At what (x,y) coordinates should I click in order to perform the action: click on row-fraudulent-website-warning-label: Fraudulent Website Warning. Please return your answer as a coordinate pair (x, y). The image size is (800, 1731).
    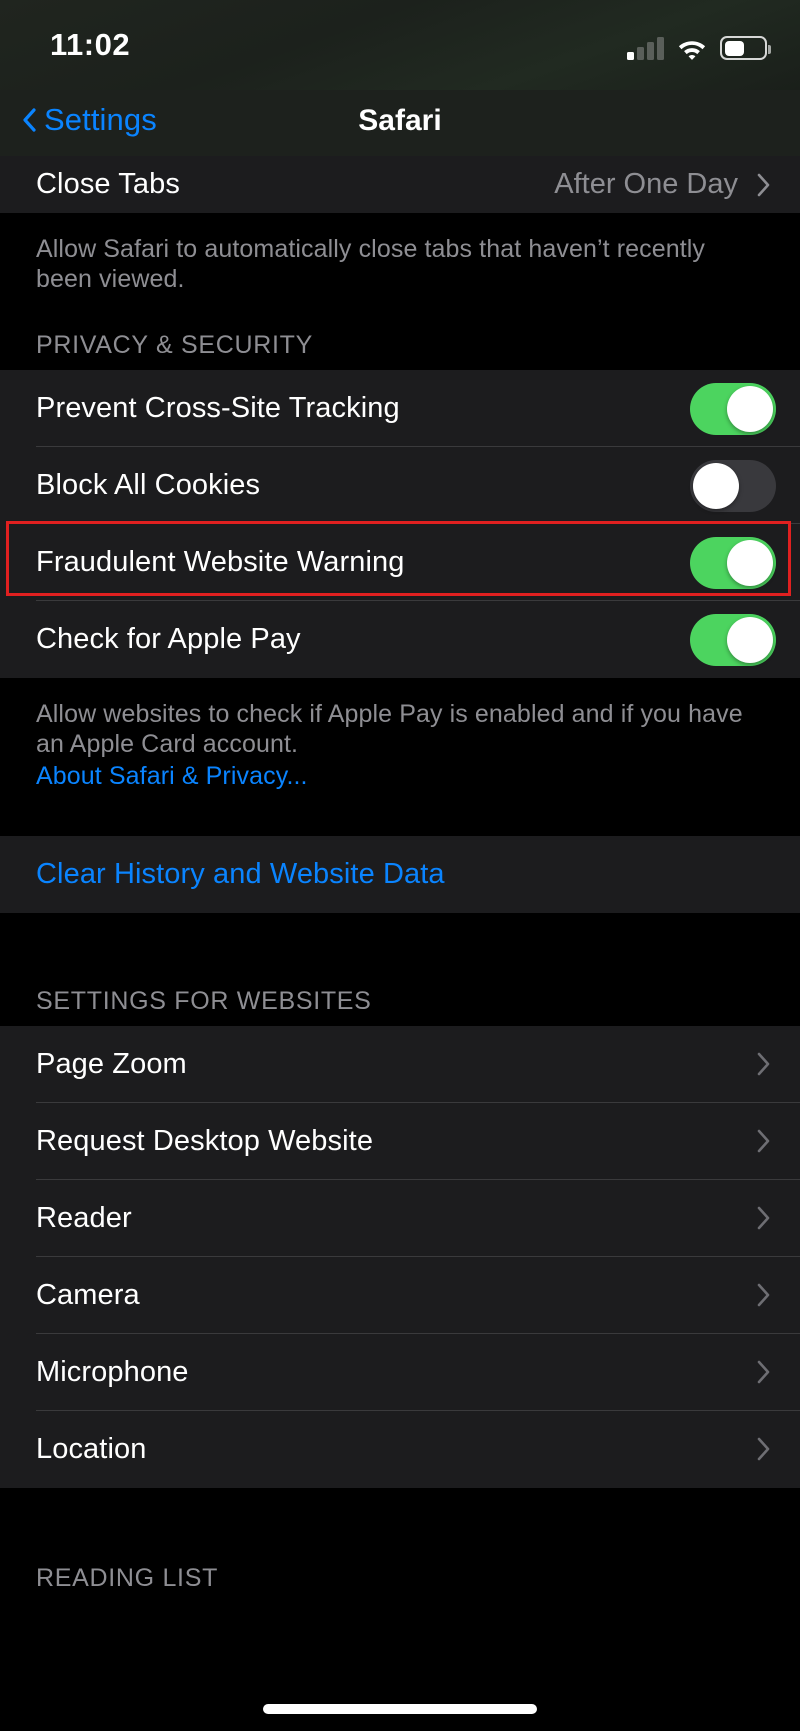
    Looking at the image, I should click on (220, 562).